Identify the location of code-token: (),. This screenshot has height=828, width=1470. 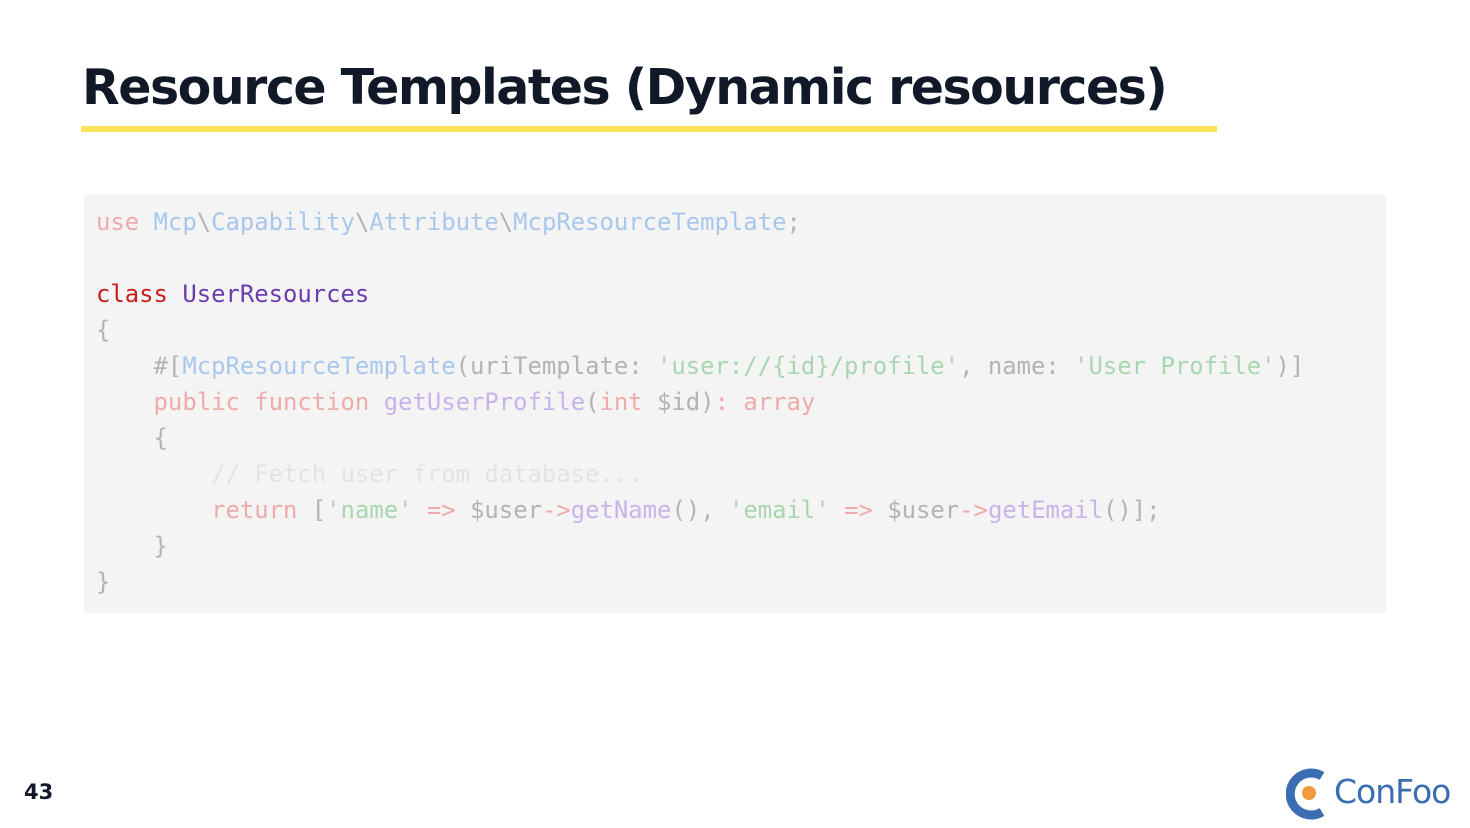
(700, 510).